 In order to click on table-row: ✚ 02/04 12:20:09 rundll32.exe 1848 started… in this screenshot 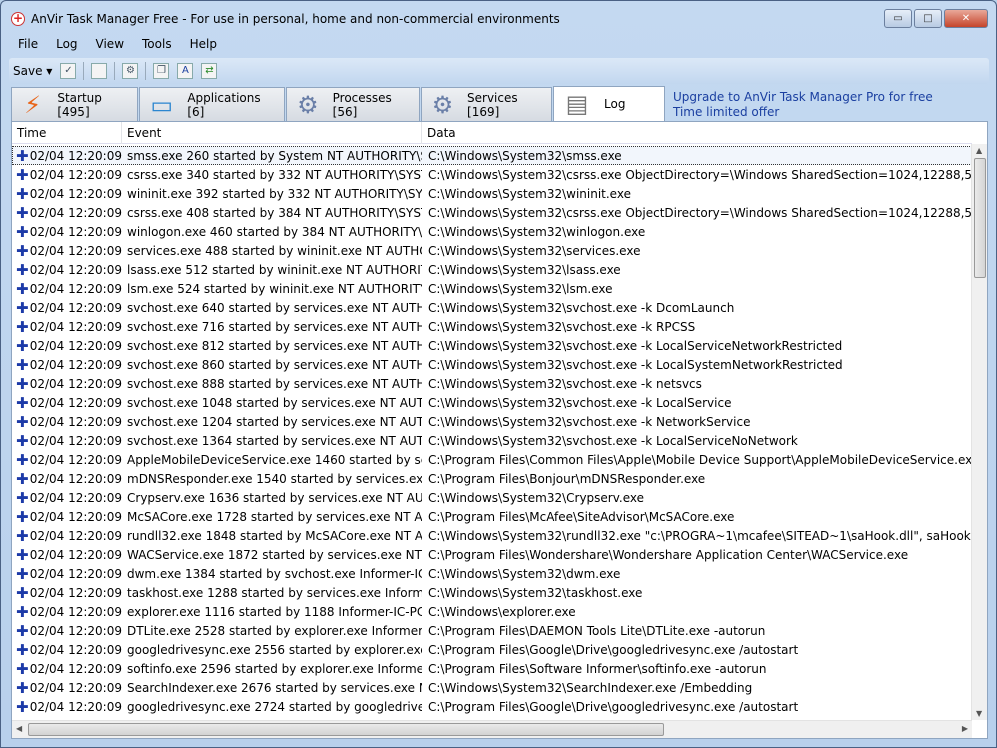, I will do `click(492, 535)`.